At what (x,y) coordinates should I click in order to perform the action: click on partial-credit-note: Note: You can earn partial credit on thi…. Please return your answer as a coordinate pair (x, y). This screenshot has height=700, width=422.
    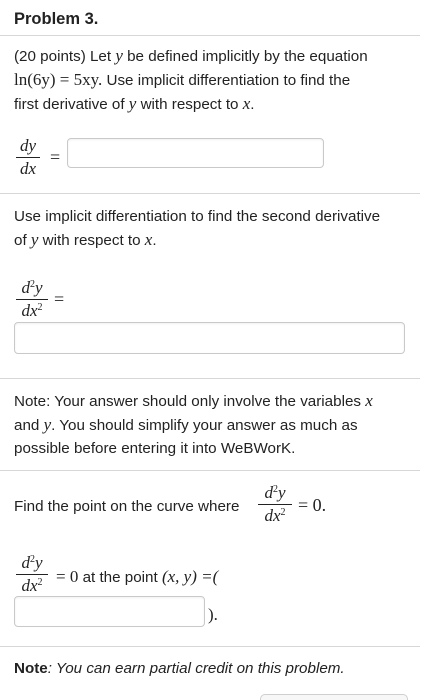
    Looking at the image, I should click on (179, 668).